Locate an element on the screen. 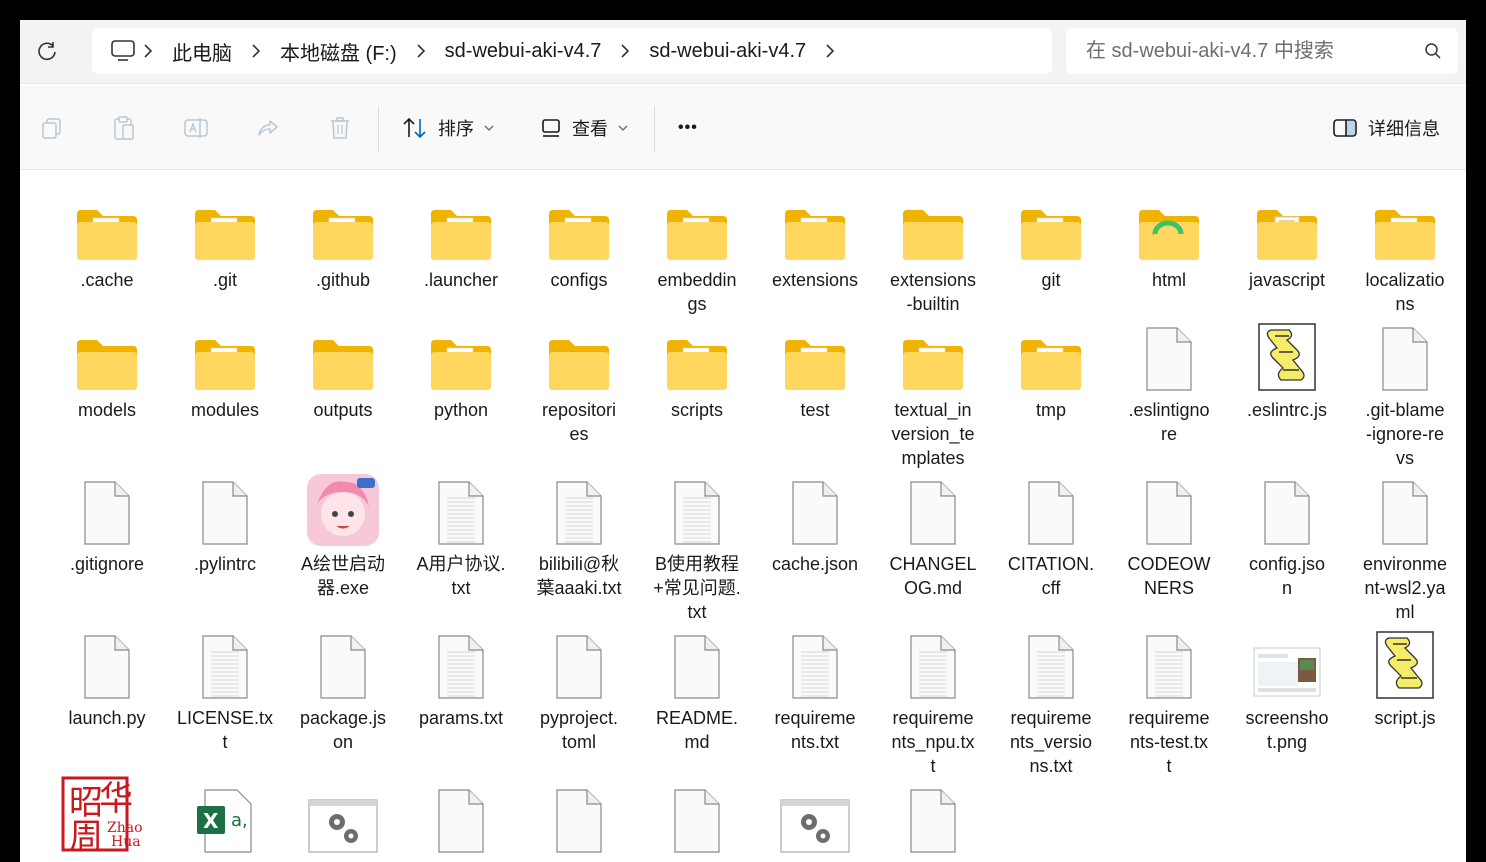 The width and height of the screenshot is (1486, 862). file-item: webui.sh is located at coordinates (579, 822).